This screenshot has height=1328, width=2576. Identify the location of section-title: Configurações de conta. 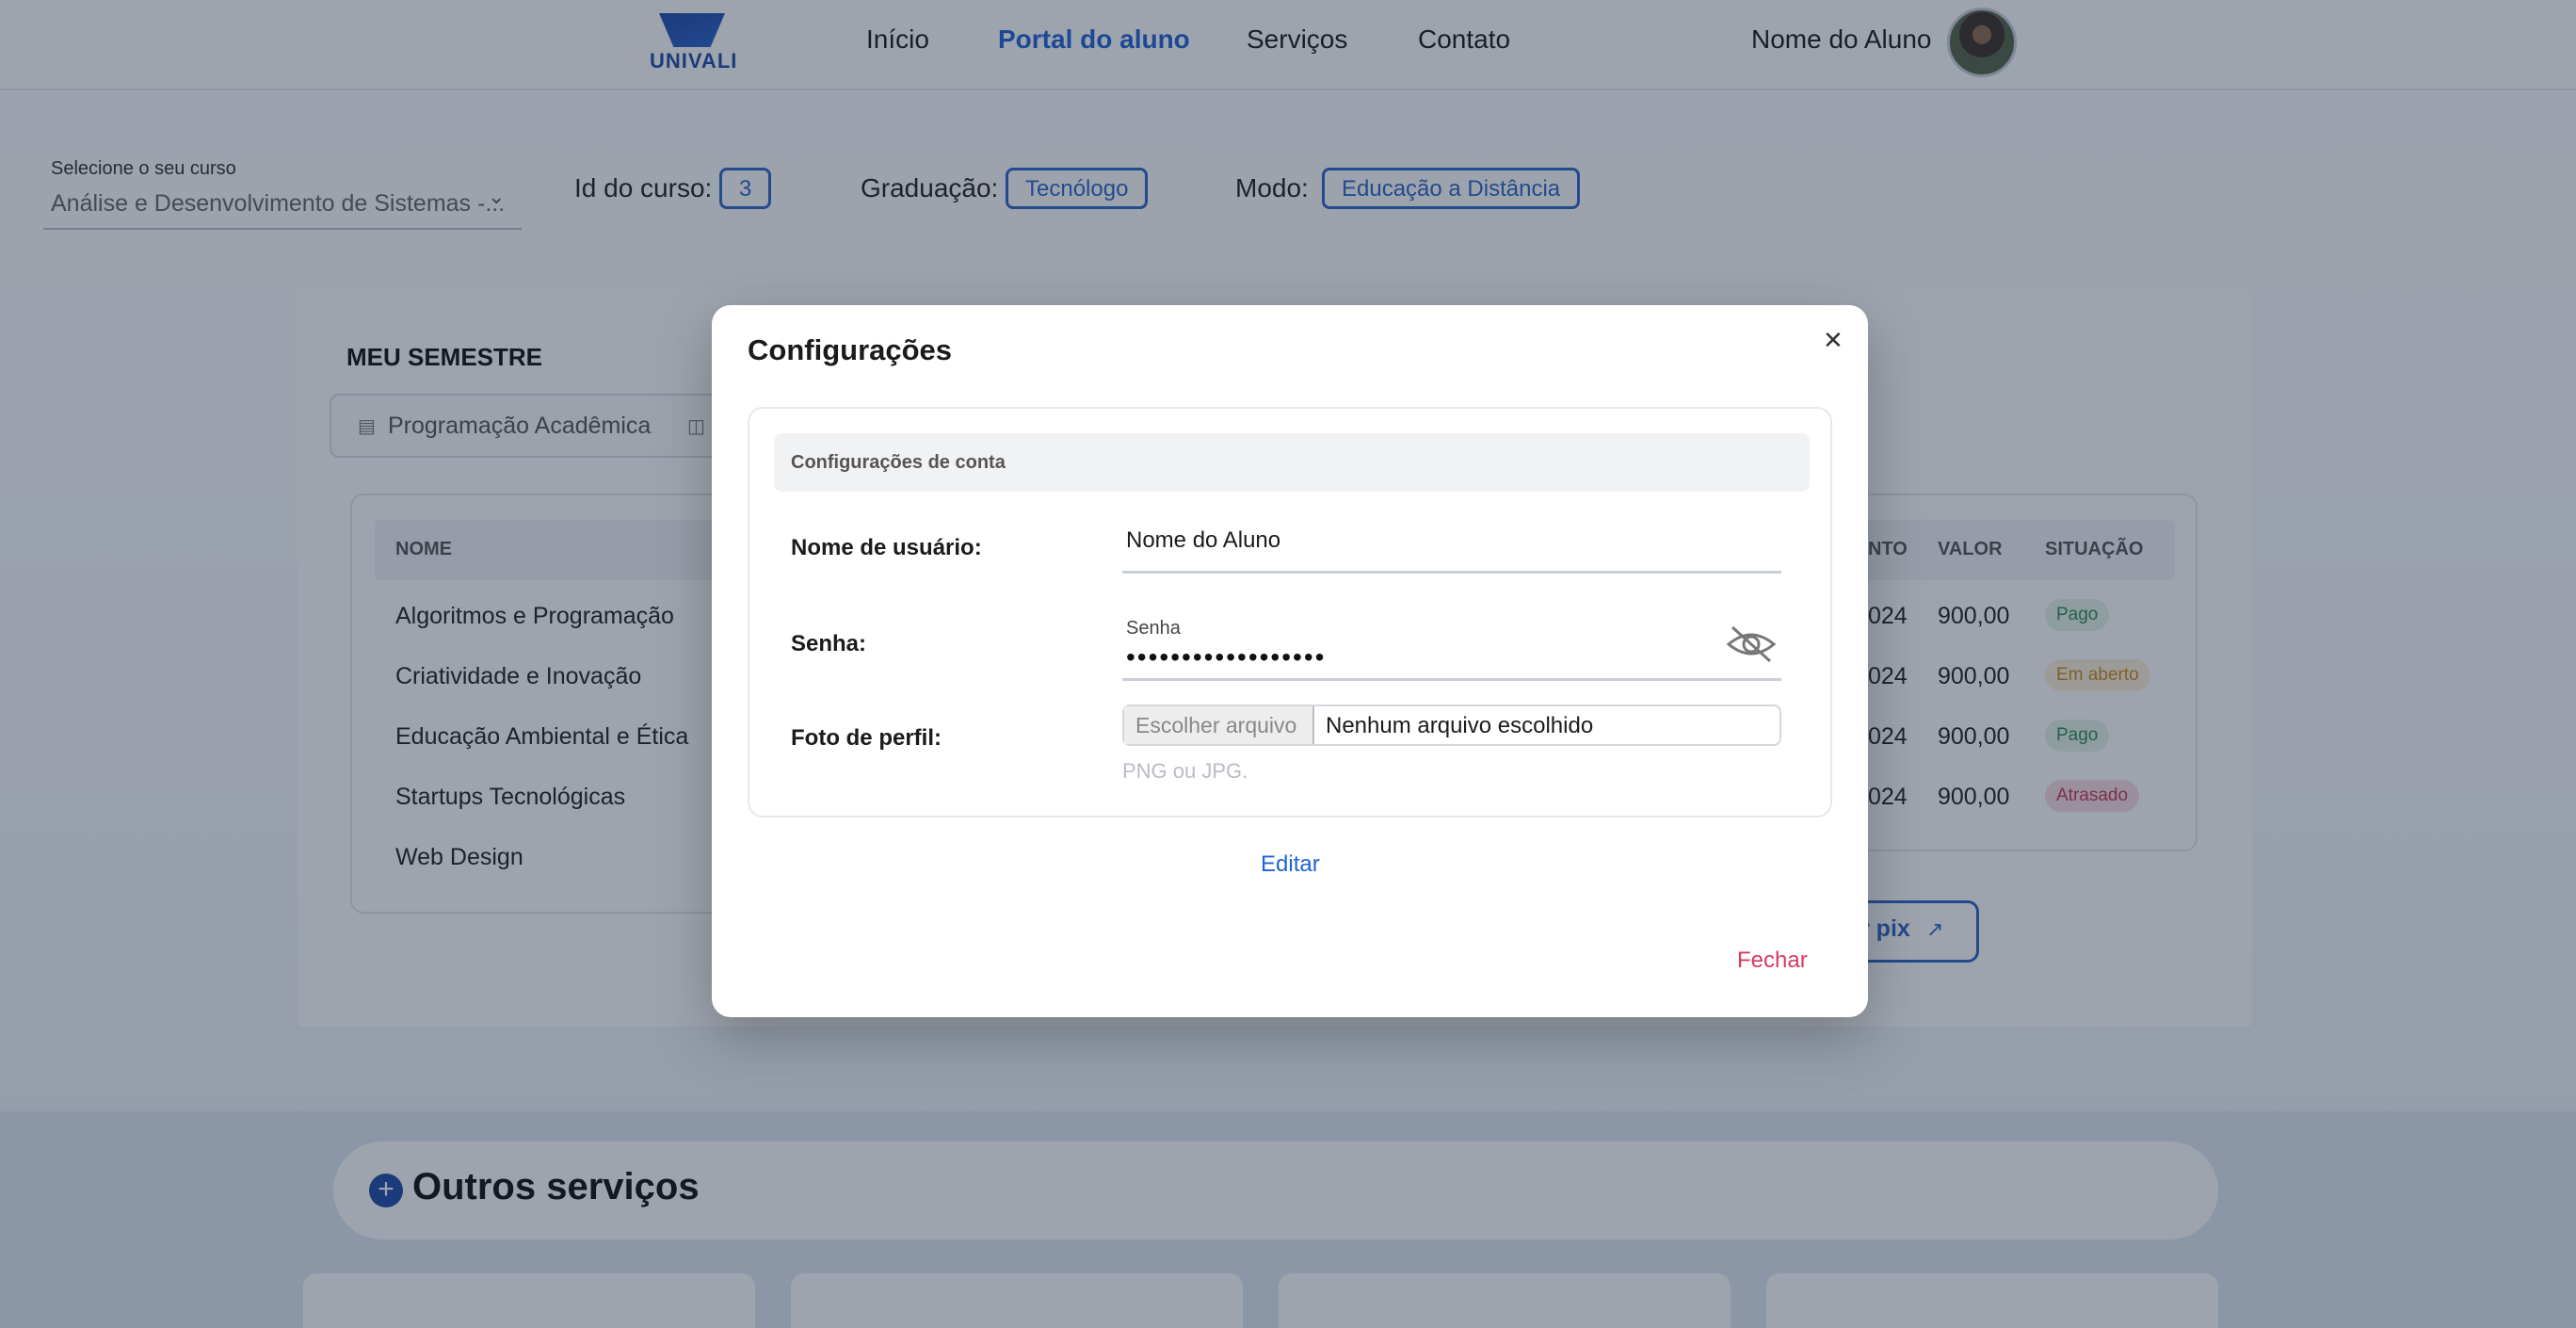
(898, 463).